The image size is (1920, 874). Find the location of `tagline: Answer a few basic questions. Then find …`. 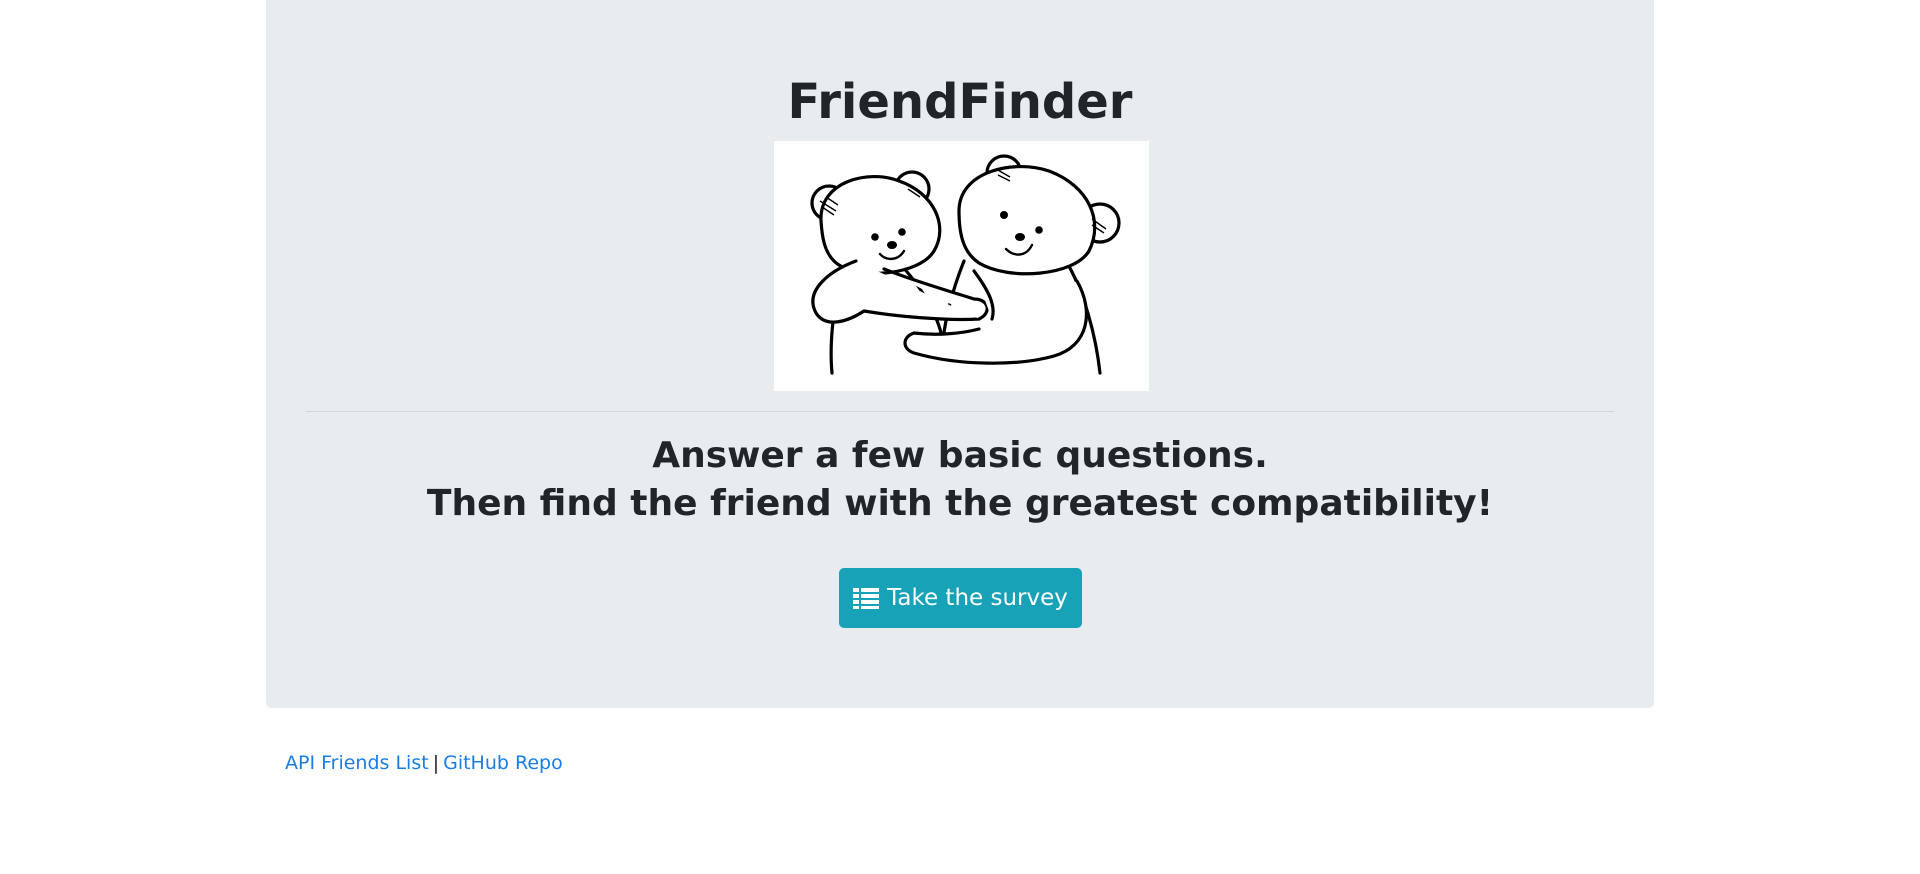

tagline: Answer a few basic questions. Then find … is located at coordinates (960, 480).